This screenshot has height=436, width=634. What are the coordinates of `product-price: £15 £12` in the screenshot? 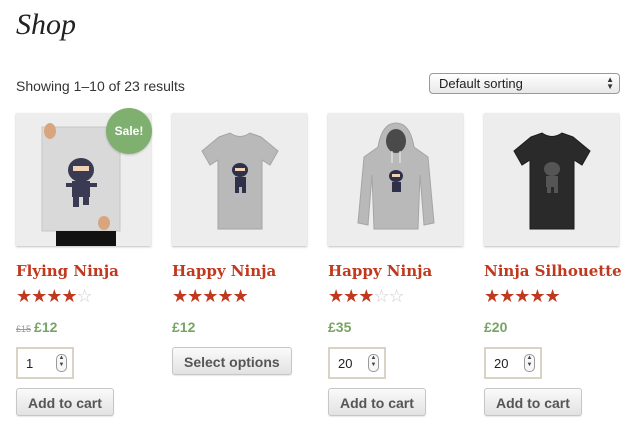 It's located at (36, 327).